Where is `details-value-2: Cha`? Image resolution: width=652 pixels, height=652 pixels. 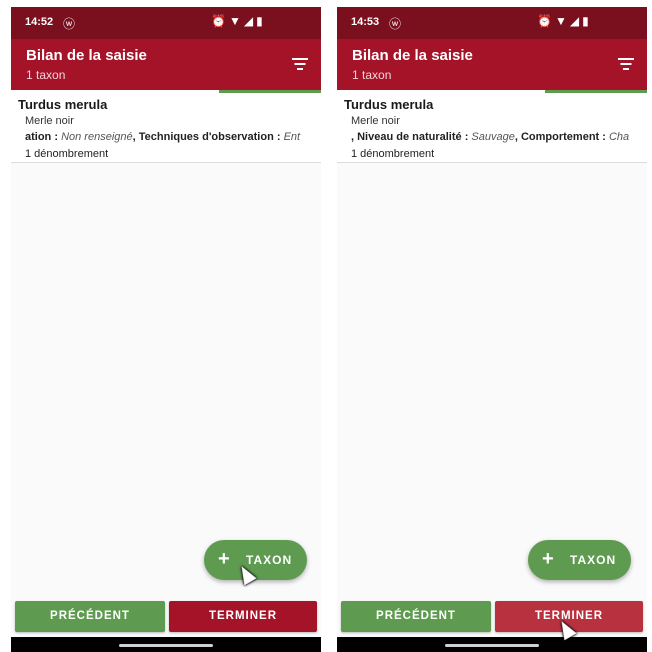 details-value-2: Cha is located at coordinates (619, 137).